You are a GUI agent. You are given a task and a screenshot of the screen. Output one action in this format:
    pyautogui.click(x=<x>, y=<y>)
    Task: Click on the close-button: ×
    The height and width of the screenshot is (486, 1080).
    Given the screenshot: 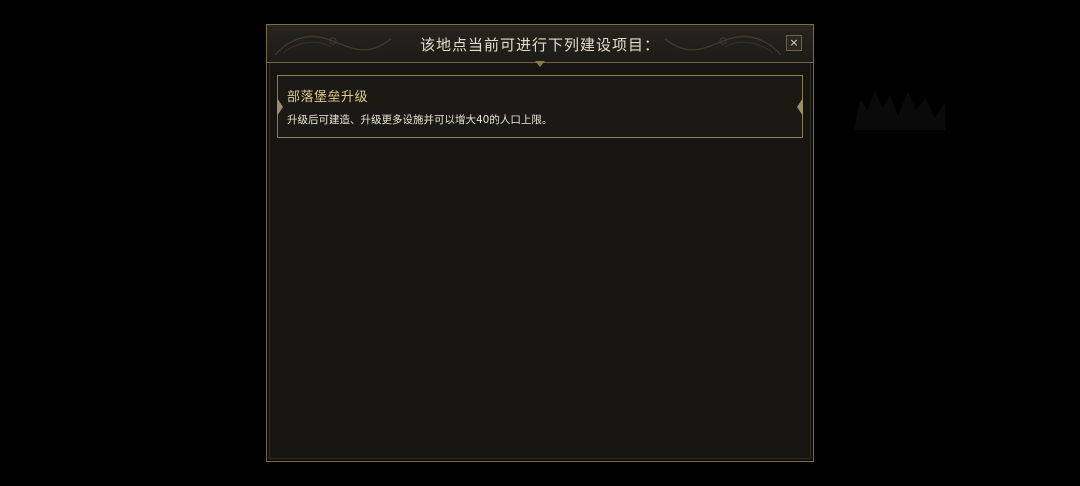 What is the action you would take?
    pyautogui.click(x=794, y=43)
    